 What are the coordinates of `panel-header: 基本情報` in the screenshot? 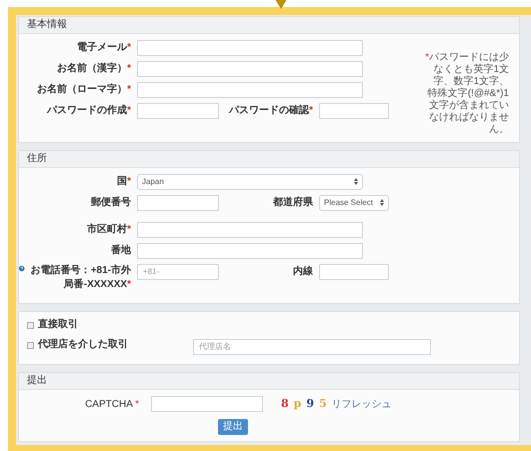 It's located at (269, 25).